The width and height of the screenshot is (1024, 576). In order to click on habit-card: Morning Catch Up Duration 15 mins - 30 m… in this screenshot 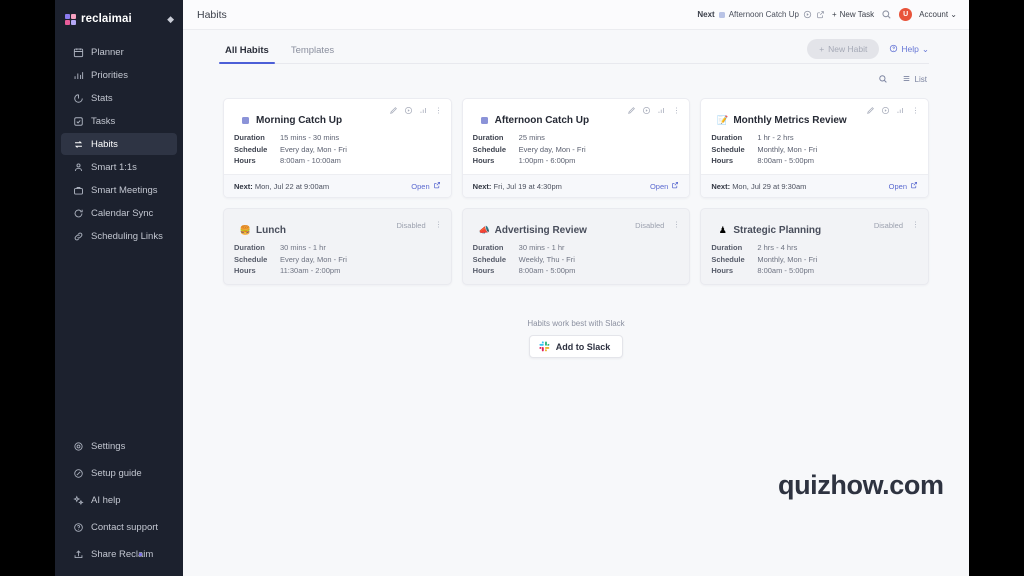, I will do `click(337, 148)`.